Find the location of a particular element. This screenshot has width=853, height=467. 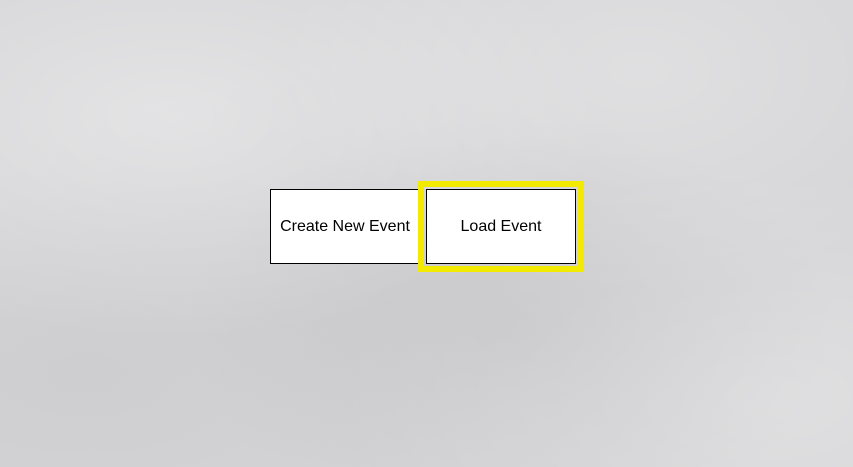

load-event-button: Load Event is located at coordinates (501, 226).